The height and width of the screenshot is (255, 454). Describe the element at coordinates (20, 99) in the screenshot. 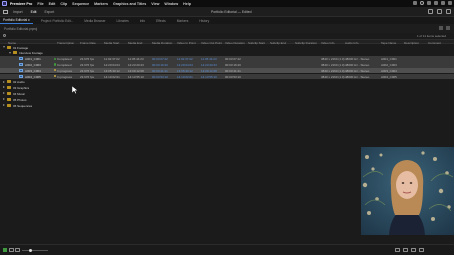

I see `bin-name: 05 Photos` at that location.